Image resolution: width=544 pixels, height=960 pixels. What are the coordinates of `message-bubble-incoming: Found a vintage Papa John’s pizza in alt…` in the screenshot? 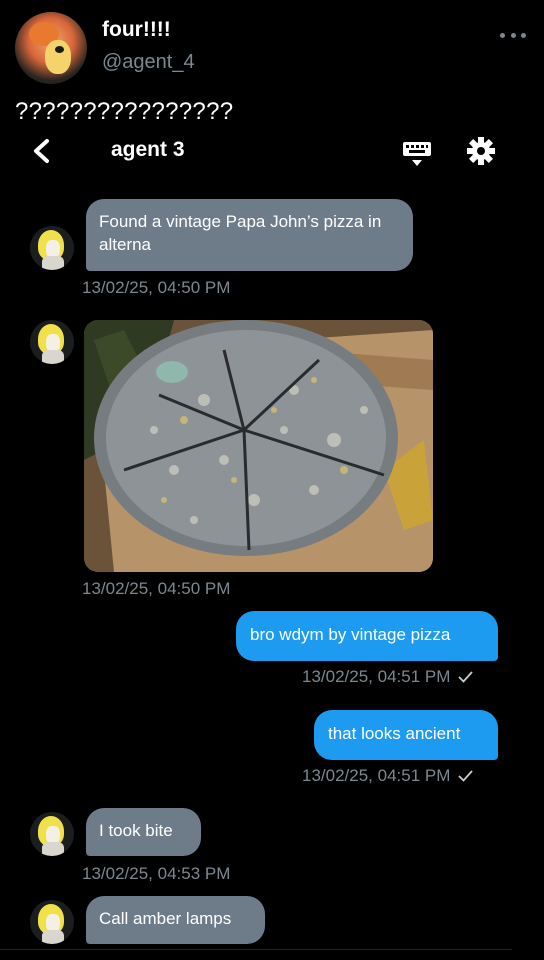 It's located at (249, 235).